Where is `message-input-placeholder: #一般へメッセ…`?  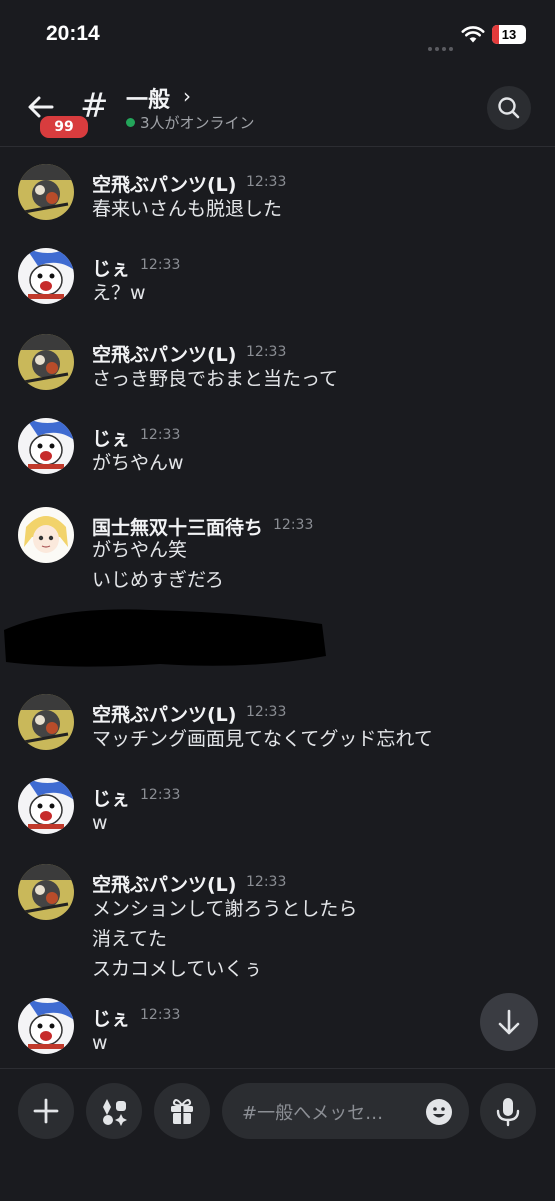
message-input-placeholder: #一般へメッセ… is located at coordinates (313, 1113).